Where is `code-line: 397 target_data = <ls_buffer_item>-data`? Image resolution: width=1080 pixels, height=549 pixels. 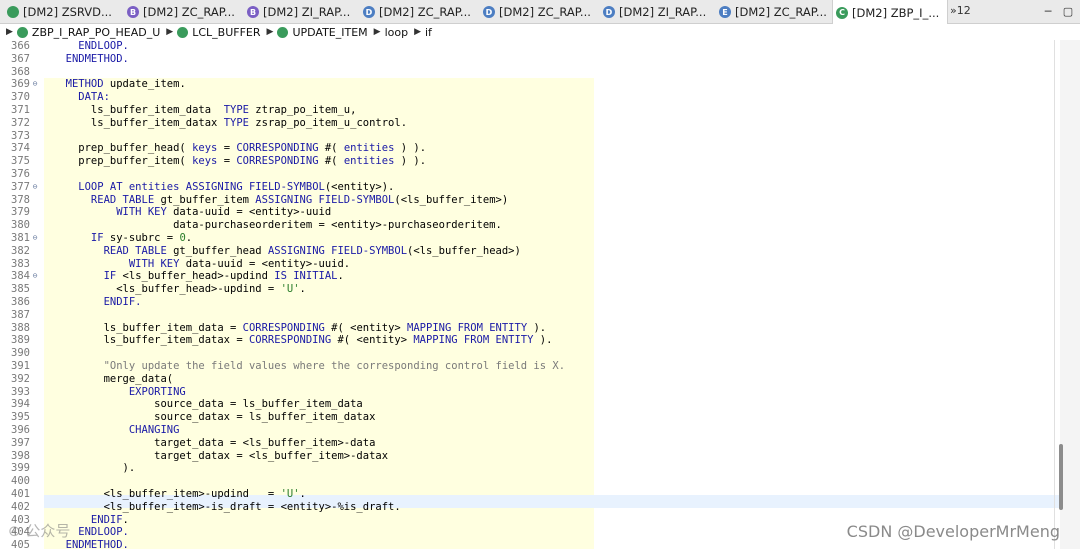 code-line: 397 target_data = <ls_buffer_item>-data is located at coordinates (530, 443).